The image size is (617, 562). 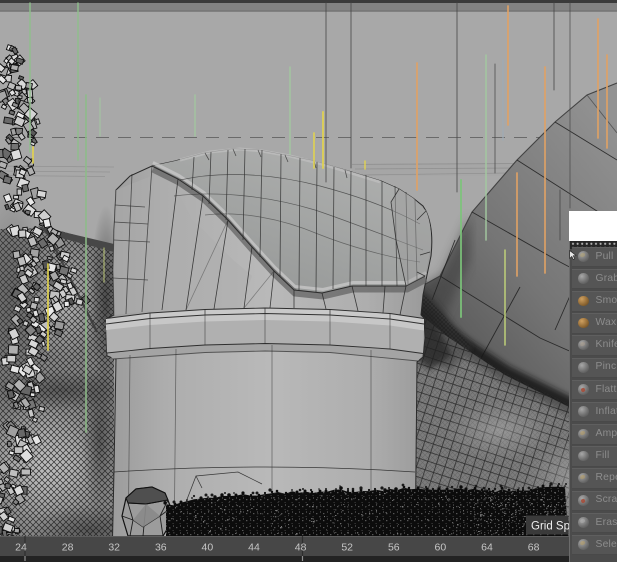 What do you see at coordinates (114, 548) in the screenshot?
I see `svg-text: 32` at bounding box center [114, 548].